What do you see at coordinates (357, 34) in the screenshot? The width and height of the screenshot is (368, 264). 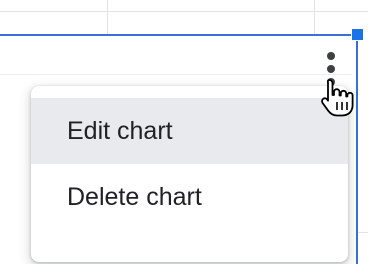 I see `chart-resize-handle` at bounding box center [357, 34].